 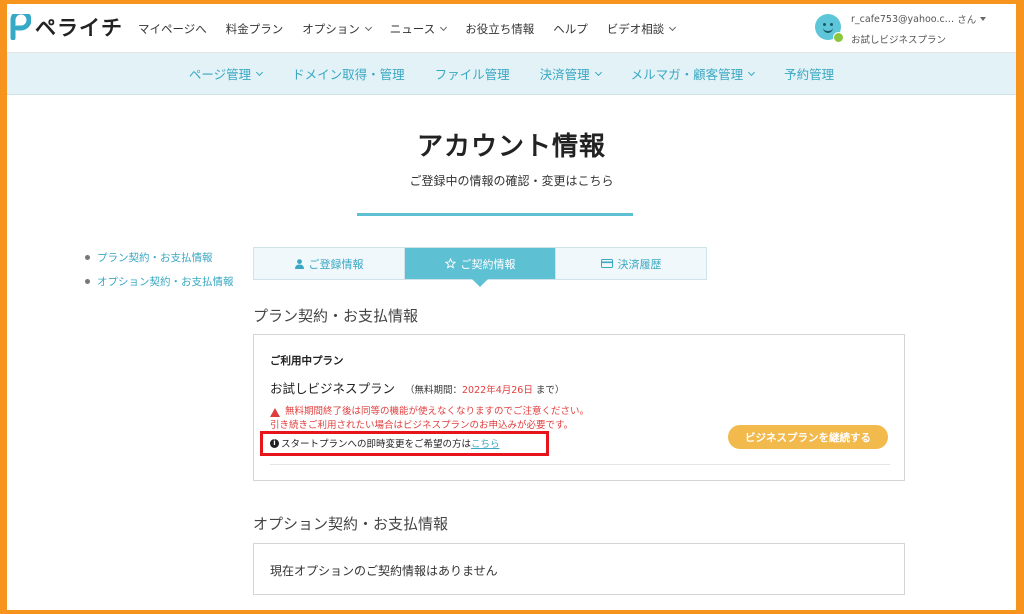 What do you see at coordinates (488, 264) in the screenshot?
I see `tab-label: ご契約情報` at bounding box center [488, 264].